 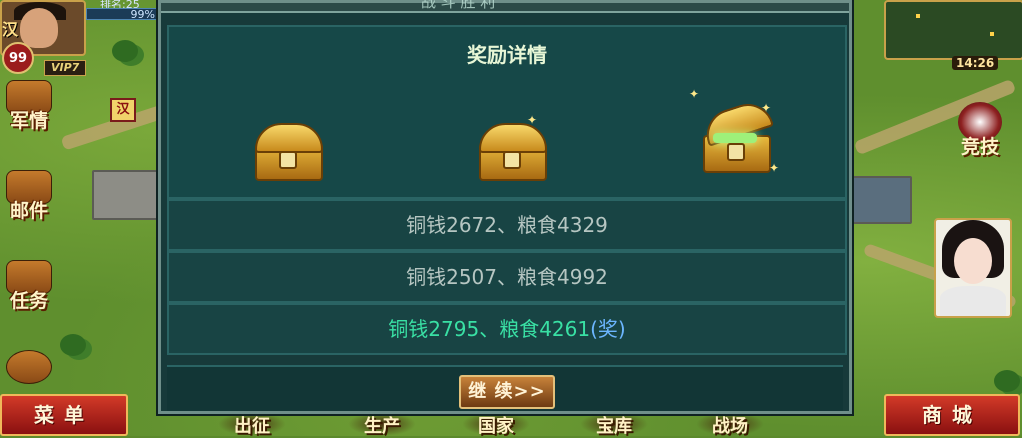 I want to click on avatar-face, so click(x=39, y=28).